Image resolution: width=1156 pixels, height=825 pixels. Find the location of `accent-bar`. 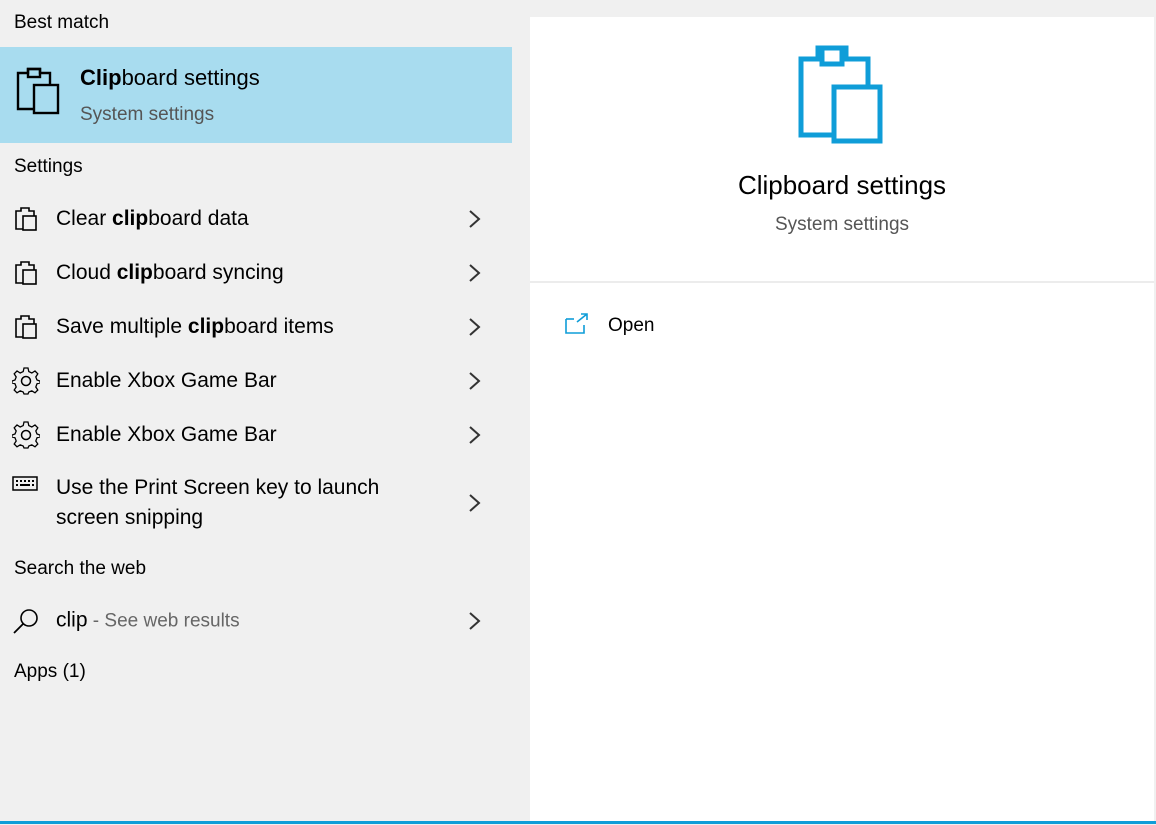

accent-bar is located at coordinates (578, 822).